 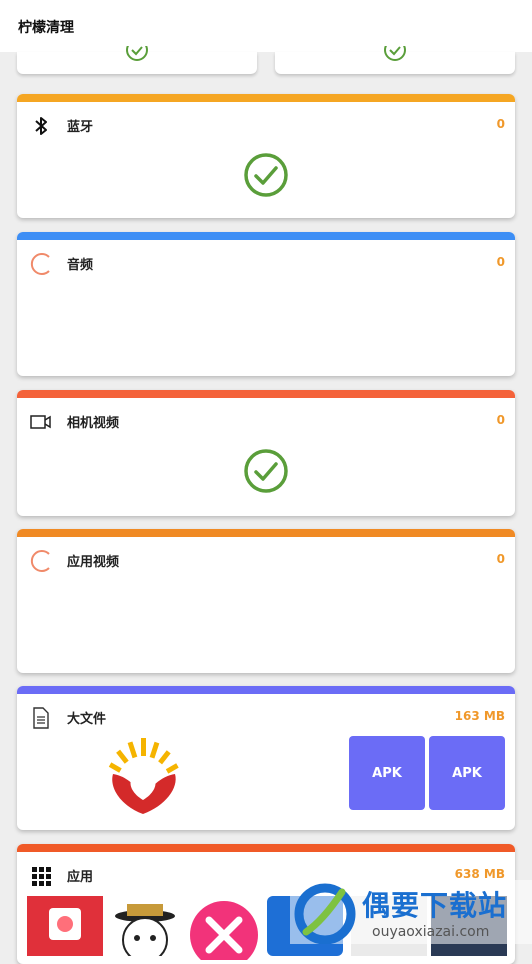 I want to click on grid-icon, so click(x=41, y=876).